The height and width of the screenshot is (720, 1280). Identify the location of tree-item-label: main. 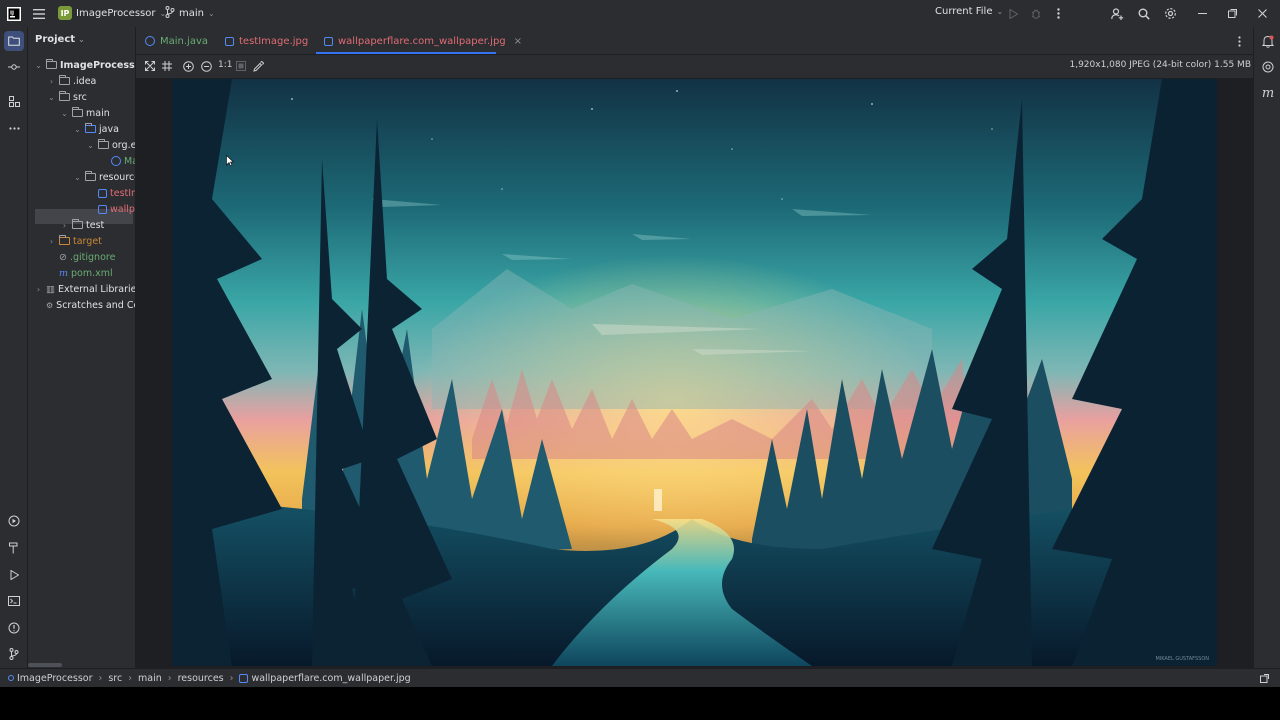
(98, 113).